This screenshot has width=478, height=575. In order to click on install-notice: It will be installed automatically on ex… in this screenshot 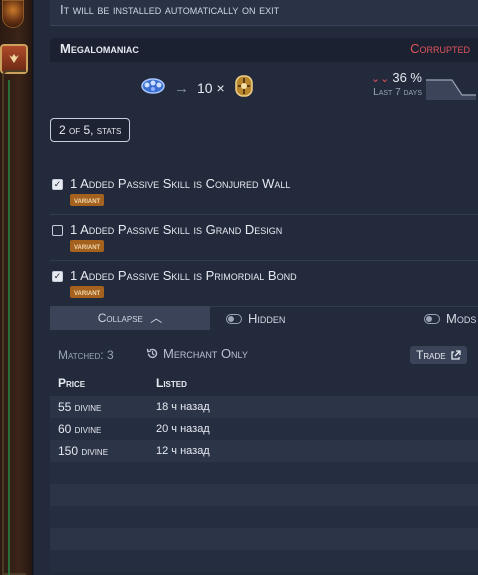, I will do `click(264, 13)`.